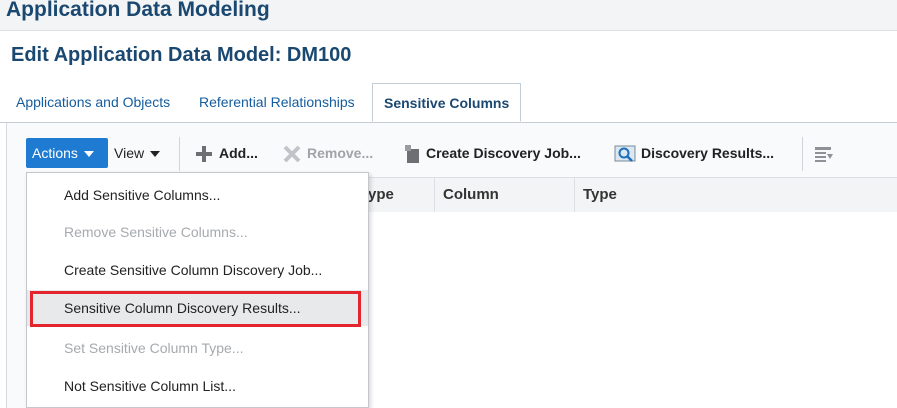 The width and height of the screenshot is (897, 408). Describe the element at coordinates (401, 195) in the screenshot. I see `column-header-type-partial: ype` at that location.